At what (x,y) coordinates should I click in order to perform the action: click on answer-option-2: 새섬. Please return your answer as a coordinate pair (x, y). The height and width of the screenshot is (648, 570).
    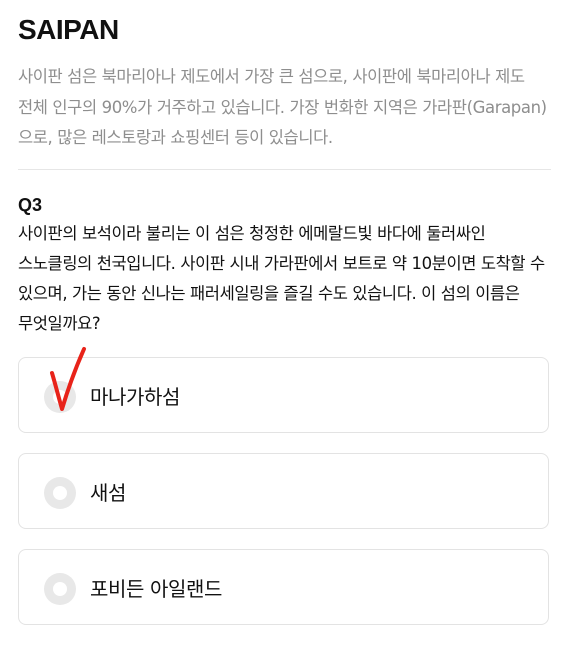
    Looking at the image, I should click on (283, 491).